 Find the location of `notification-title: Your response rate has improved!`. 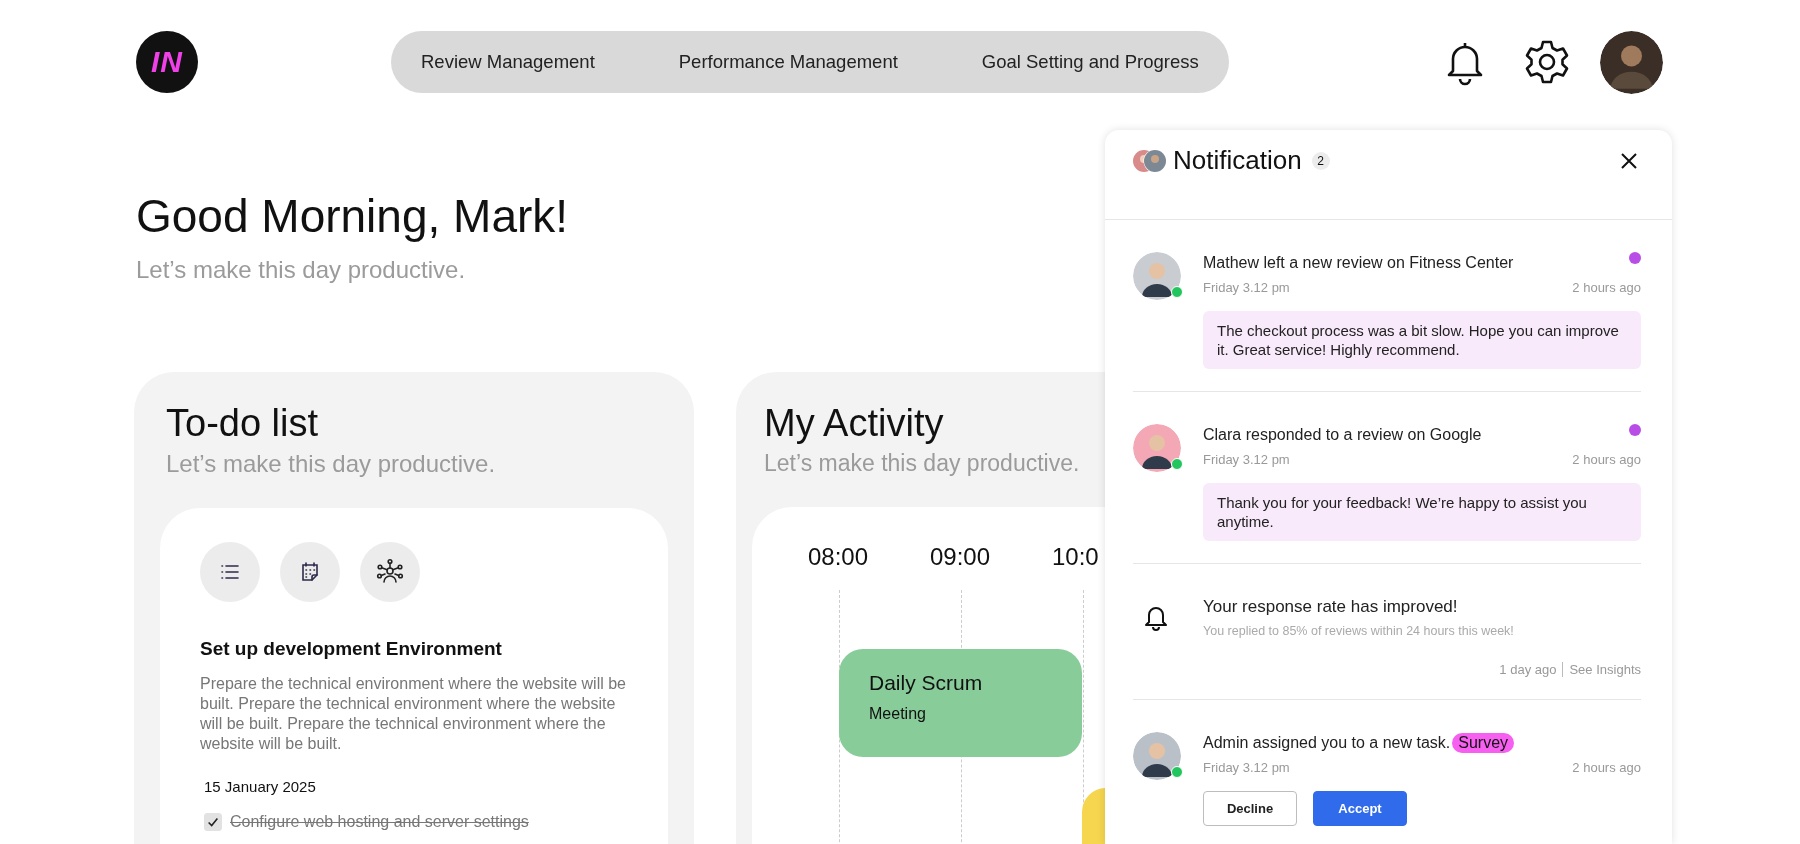

notification-title: Your response rate has improved! is located at coordinates (1330, 607).